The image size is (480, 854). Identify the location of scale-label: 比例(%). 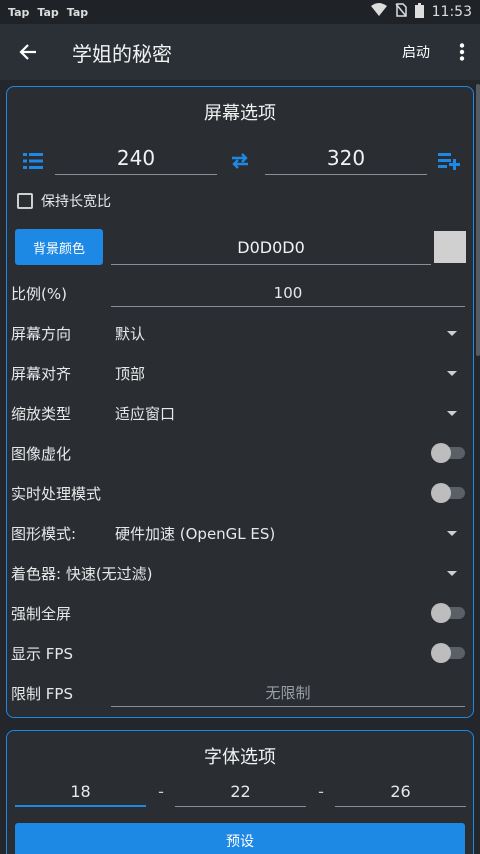
(39, 293).